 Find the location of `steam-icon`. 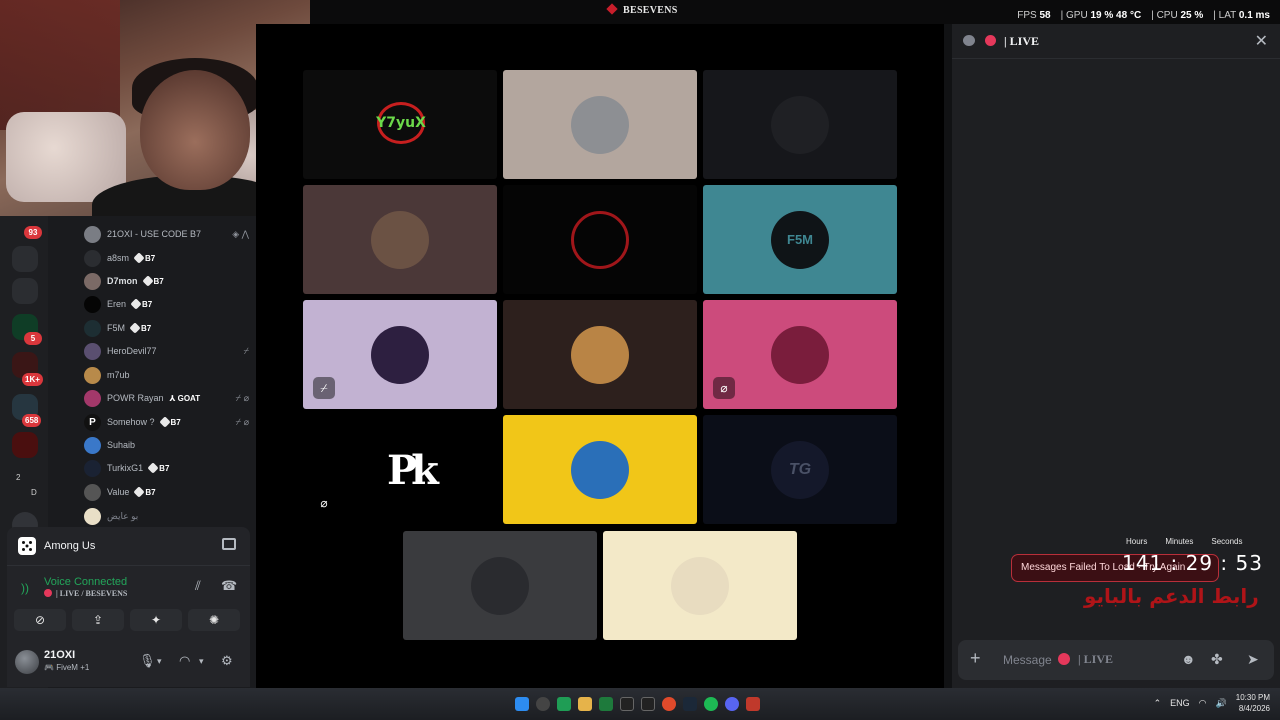

steam-icon is located at coordinates (690, 704).